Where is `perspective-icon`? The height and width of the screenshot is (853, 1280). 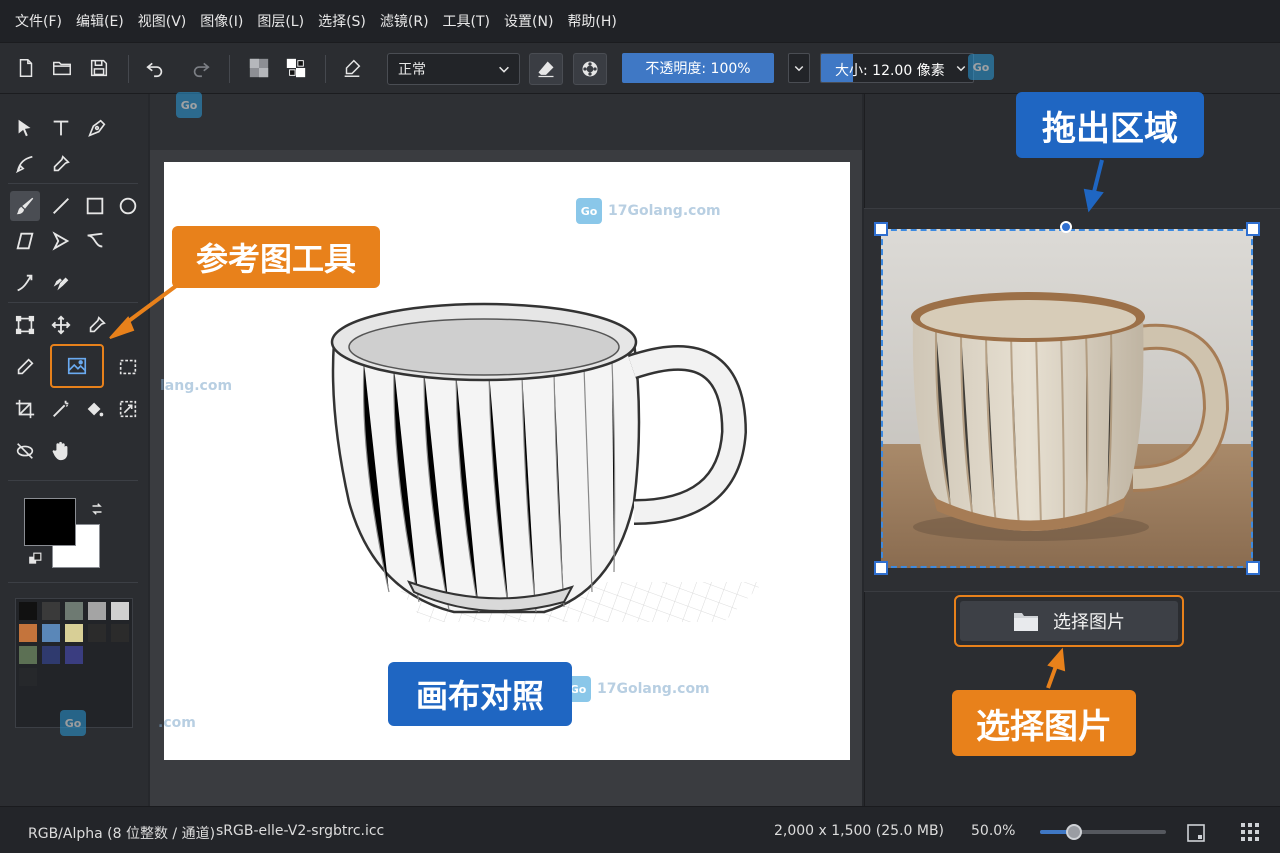 perspective-icon is located at coordinates (128, 409).